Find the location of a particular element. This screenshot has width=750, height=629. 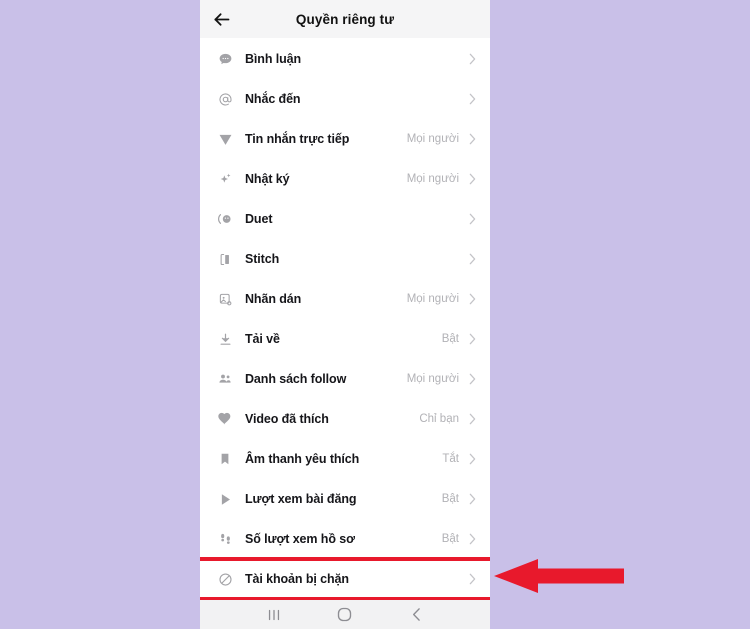

setting-label: Danh sách follow is located at coordinates (296, 379).